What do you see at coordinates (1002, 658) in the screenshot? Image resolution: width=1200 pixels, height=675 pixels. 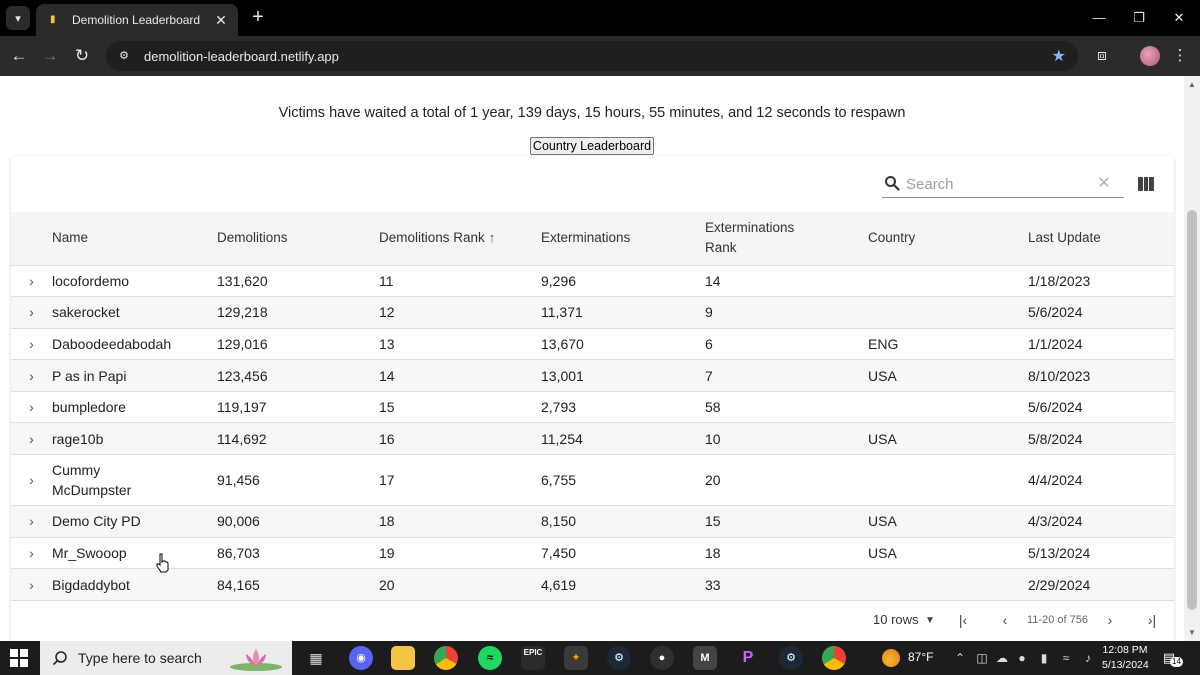 I see `tray-app-icon: ☁` at bounding box center [1002, 658].